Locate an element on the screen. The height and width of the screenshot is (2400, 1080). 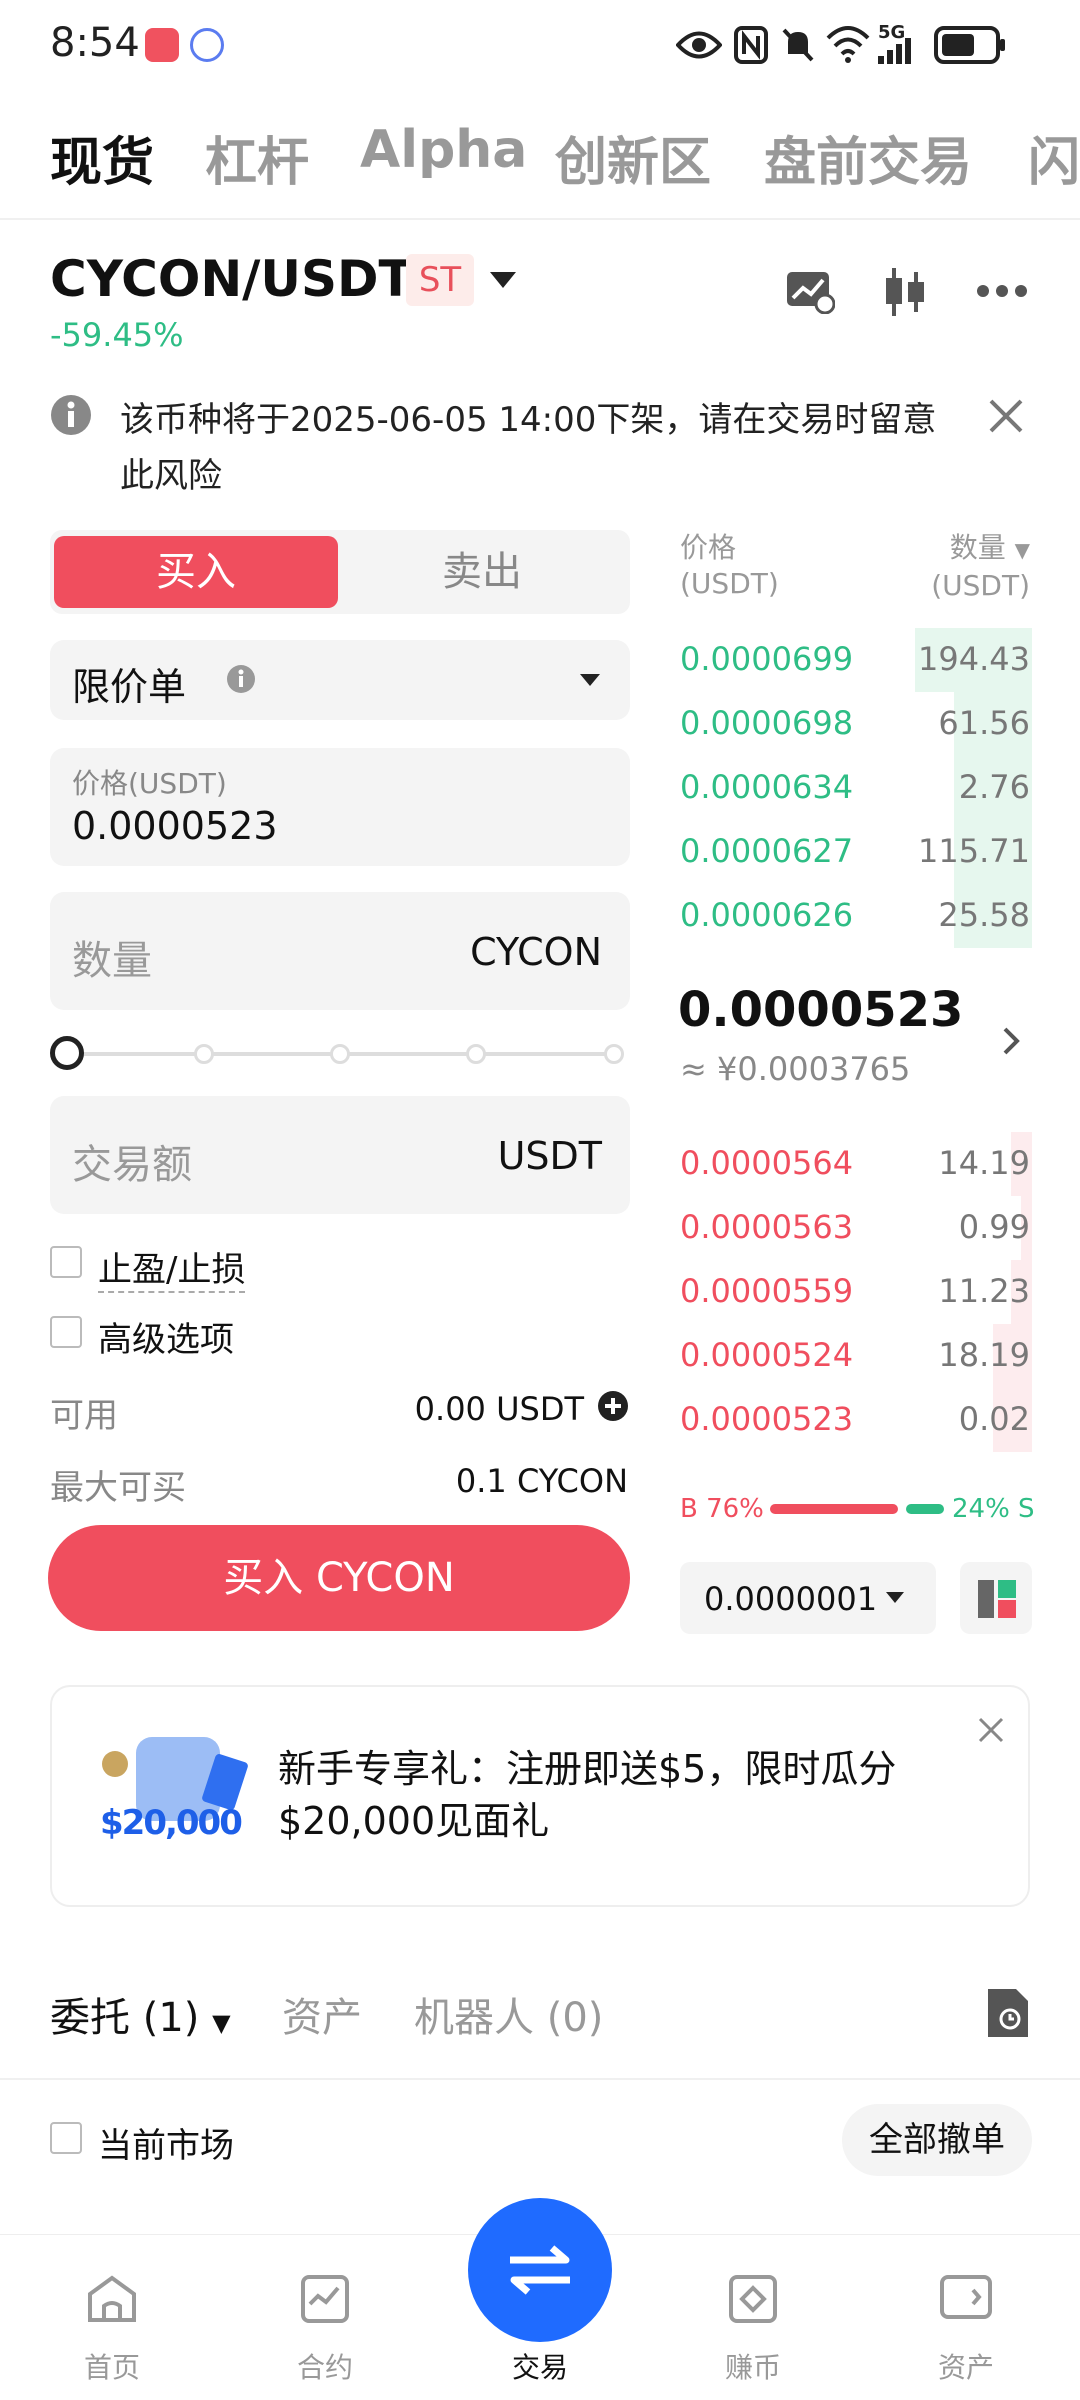
notice-text: 该币种将于2025-06-05 14:00下架，请在交易时留意此风险 is located at coordinates (528, 448).